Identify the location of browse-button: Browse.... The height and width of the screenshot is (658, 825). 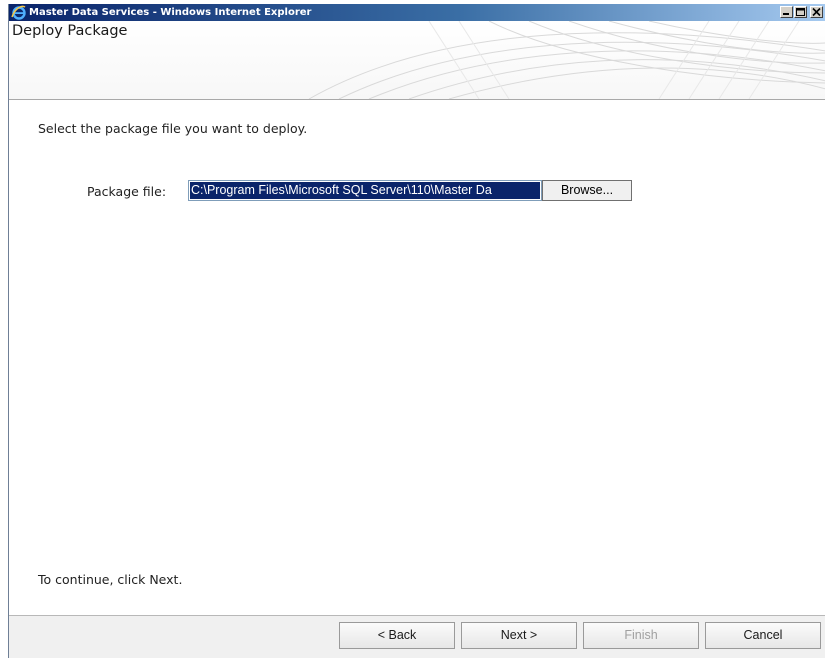
(587, 190).